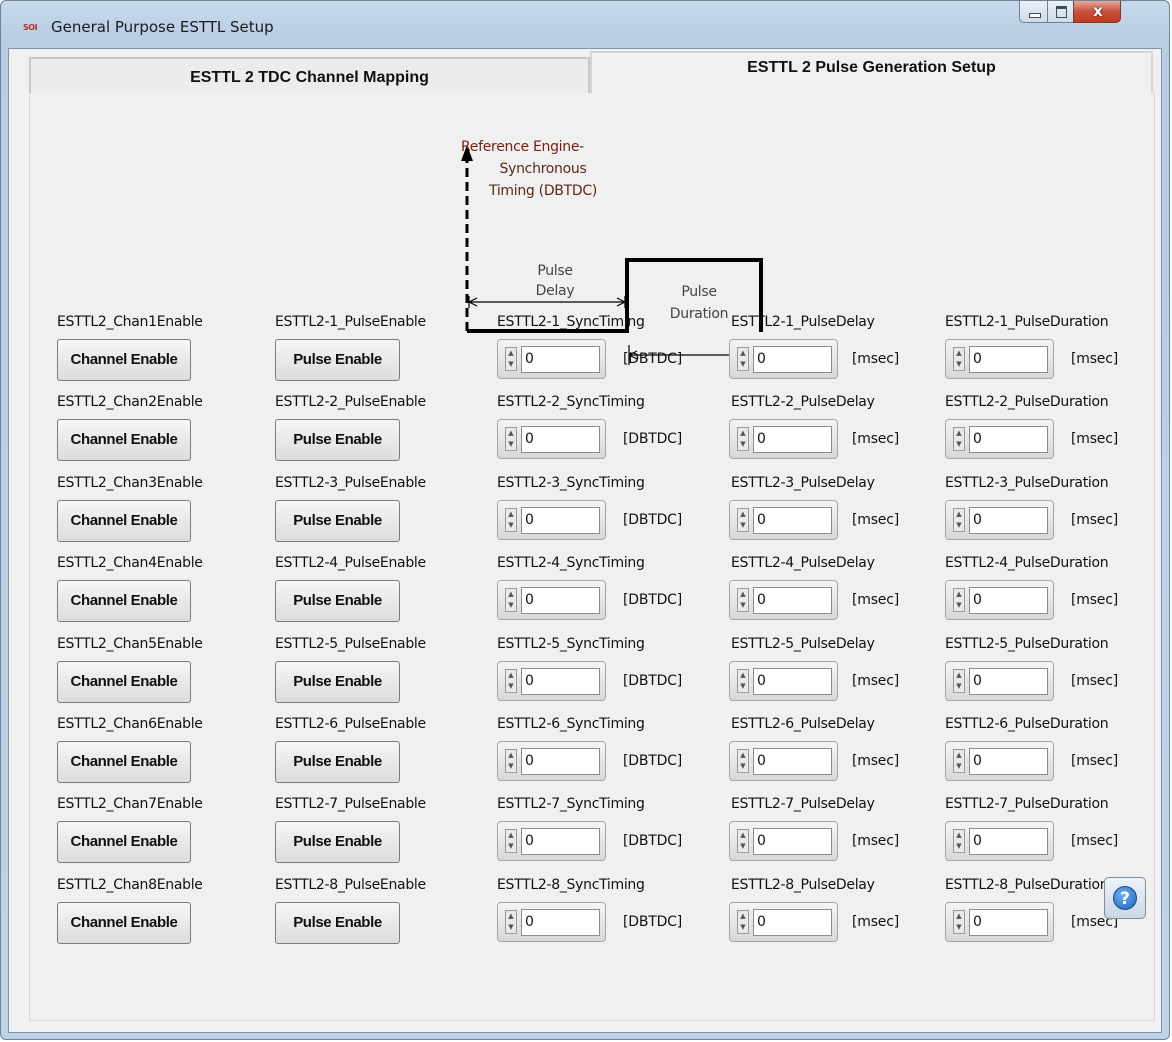 This screenshot has height=1042, width=1172. I want to click on tab-channel-mapping: ESTTL 2 TDC Channel Mapping, so click(309, 75).